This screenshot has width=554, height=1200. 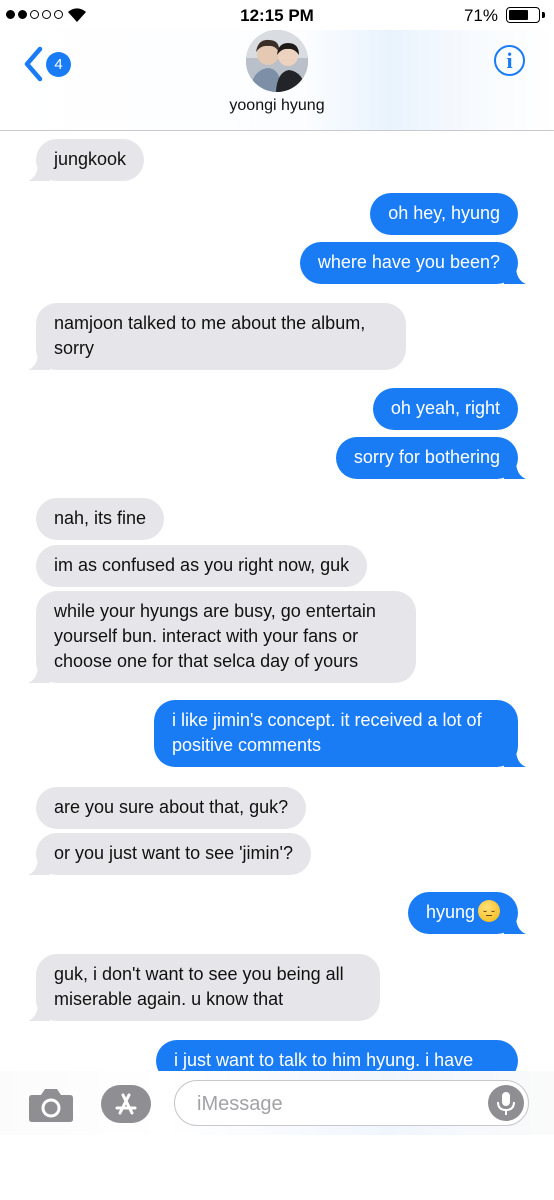 I want to click on camera-button, so click(x=51, y=1105).